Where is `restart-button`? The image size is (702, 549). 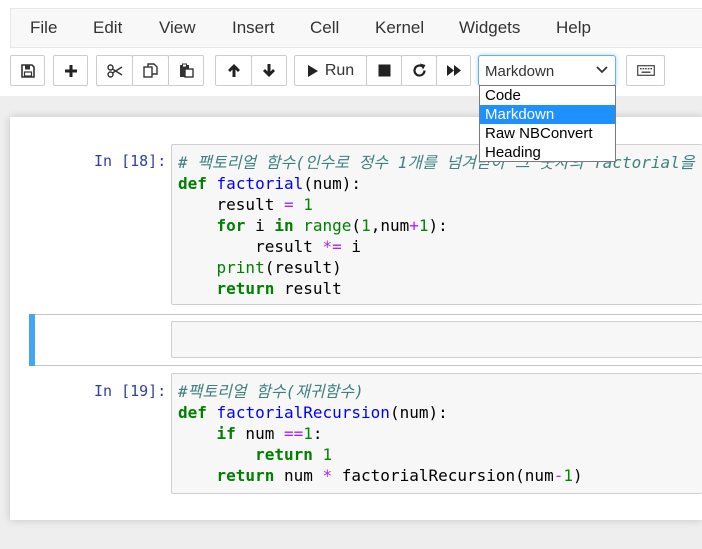
restart-button is located at coordinates (419, 70).